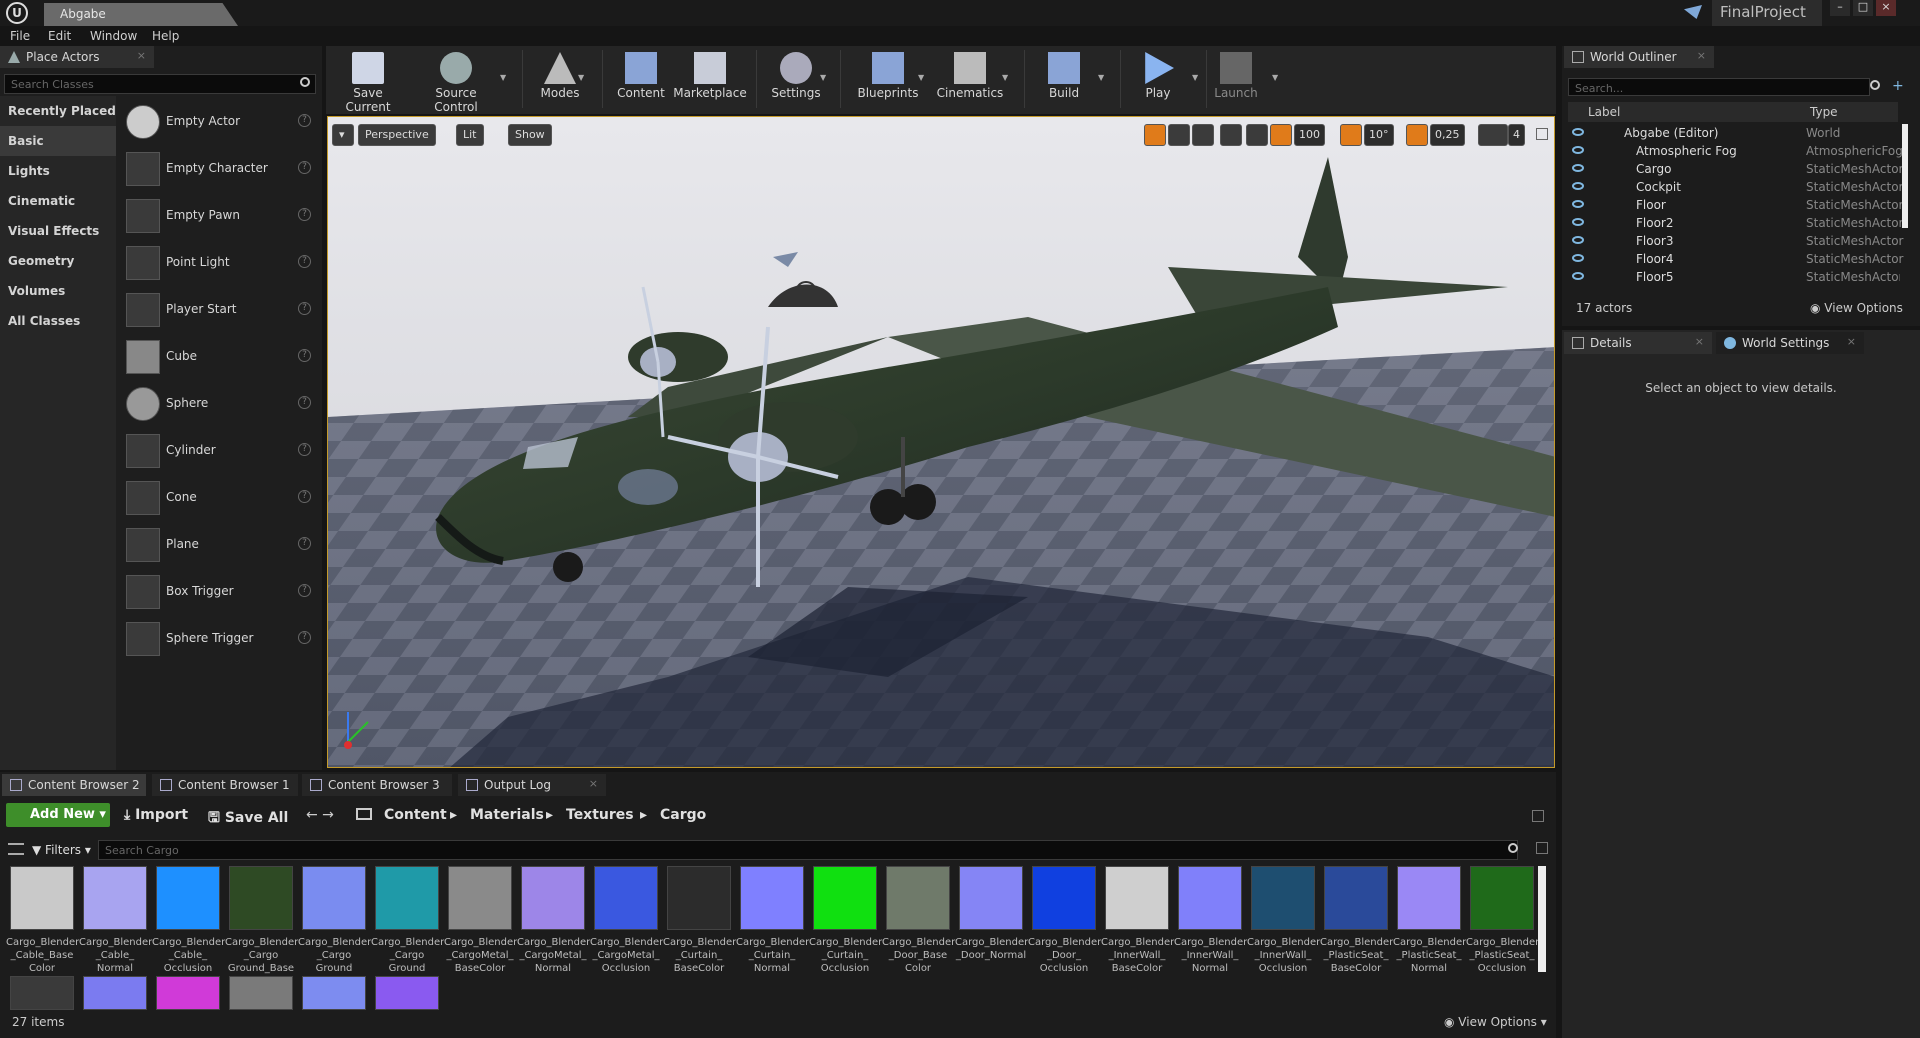 The height and width of the screenshot is (1038, 1920). What do you see at coordinates (1735, 151) in the screenshot?
I see `outliner-row: Atmospheric Fog AtmosphericFog` at bounding box center [1735, 151].